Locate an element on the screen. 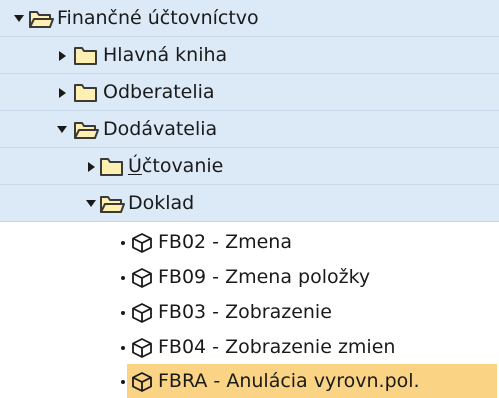 Image resolution: width=499 pixels, height=398 pixels. transaction-label: FBRA - Anulácia vyrovn.pol. is located at coordinates (289, 380).